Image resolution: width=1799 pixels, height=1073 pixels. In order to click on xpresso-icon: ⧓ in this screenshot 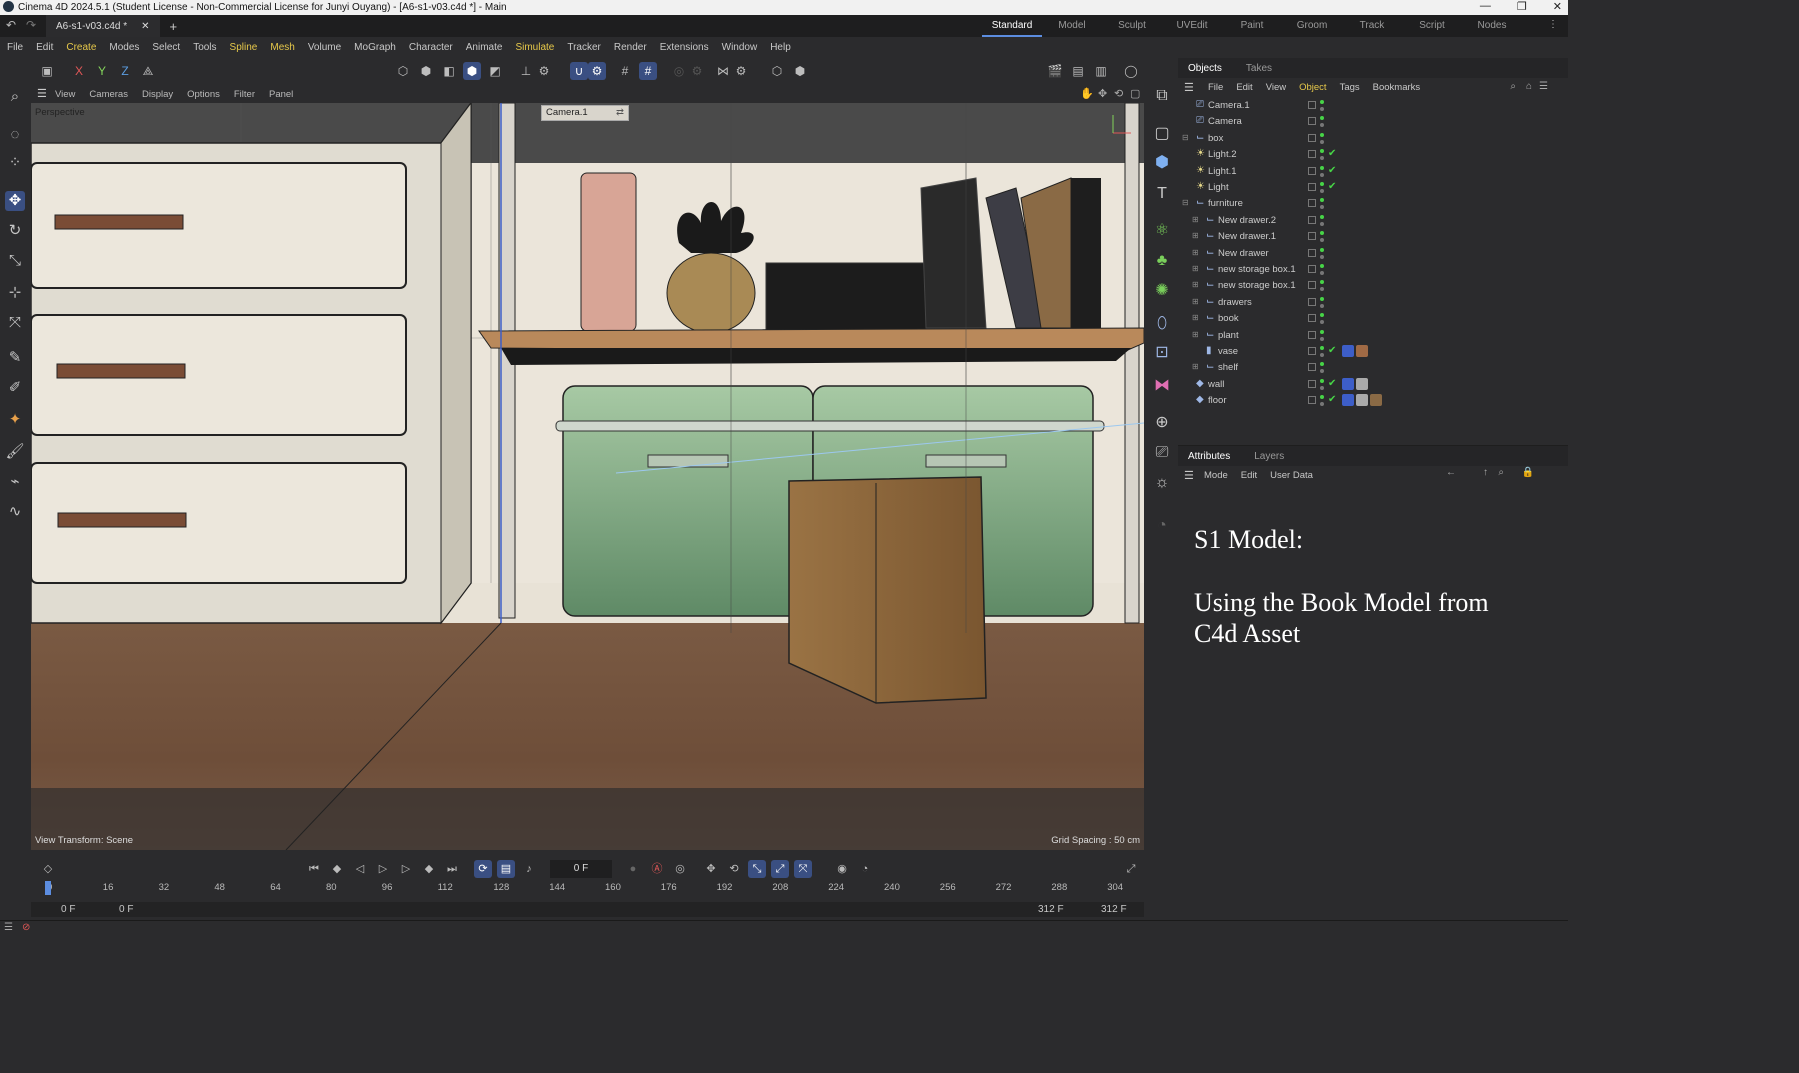, I will do `click(1162, 386)`.